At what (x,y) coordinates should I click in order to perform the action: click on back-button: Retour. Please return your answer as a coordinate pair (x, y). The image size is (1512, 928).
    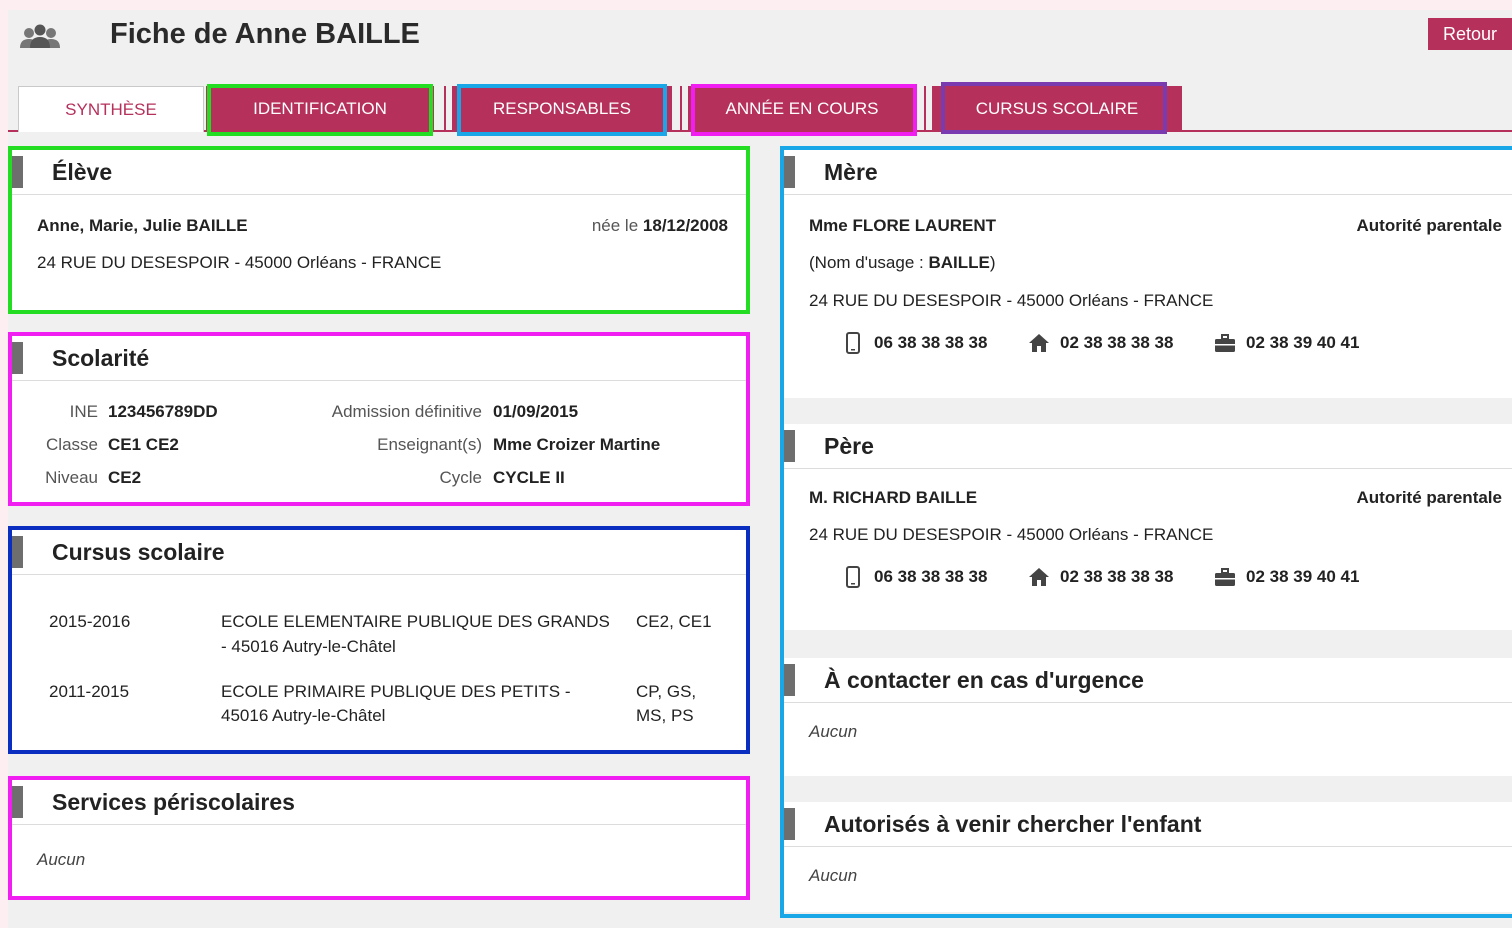
    Looking at the image, I should click on (1470, 34).